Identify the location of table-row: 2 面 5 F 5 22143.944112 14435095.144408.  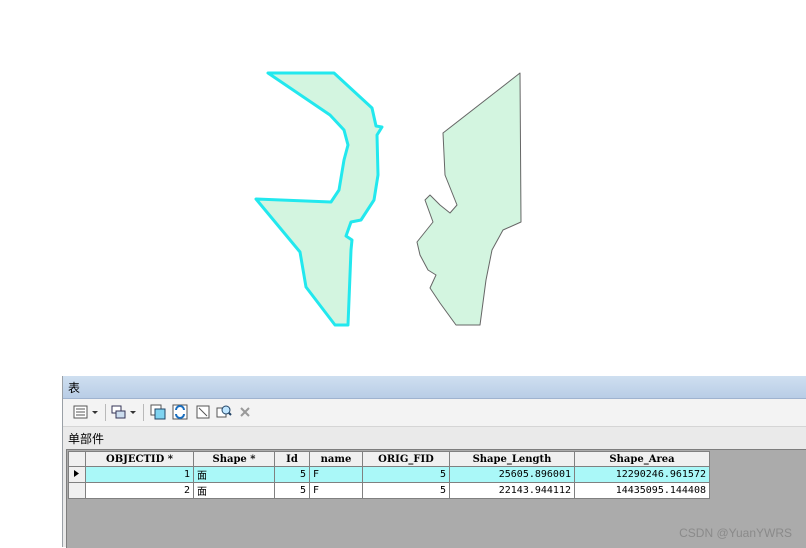
(389, 490).